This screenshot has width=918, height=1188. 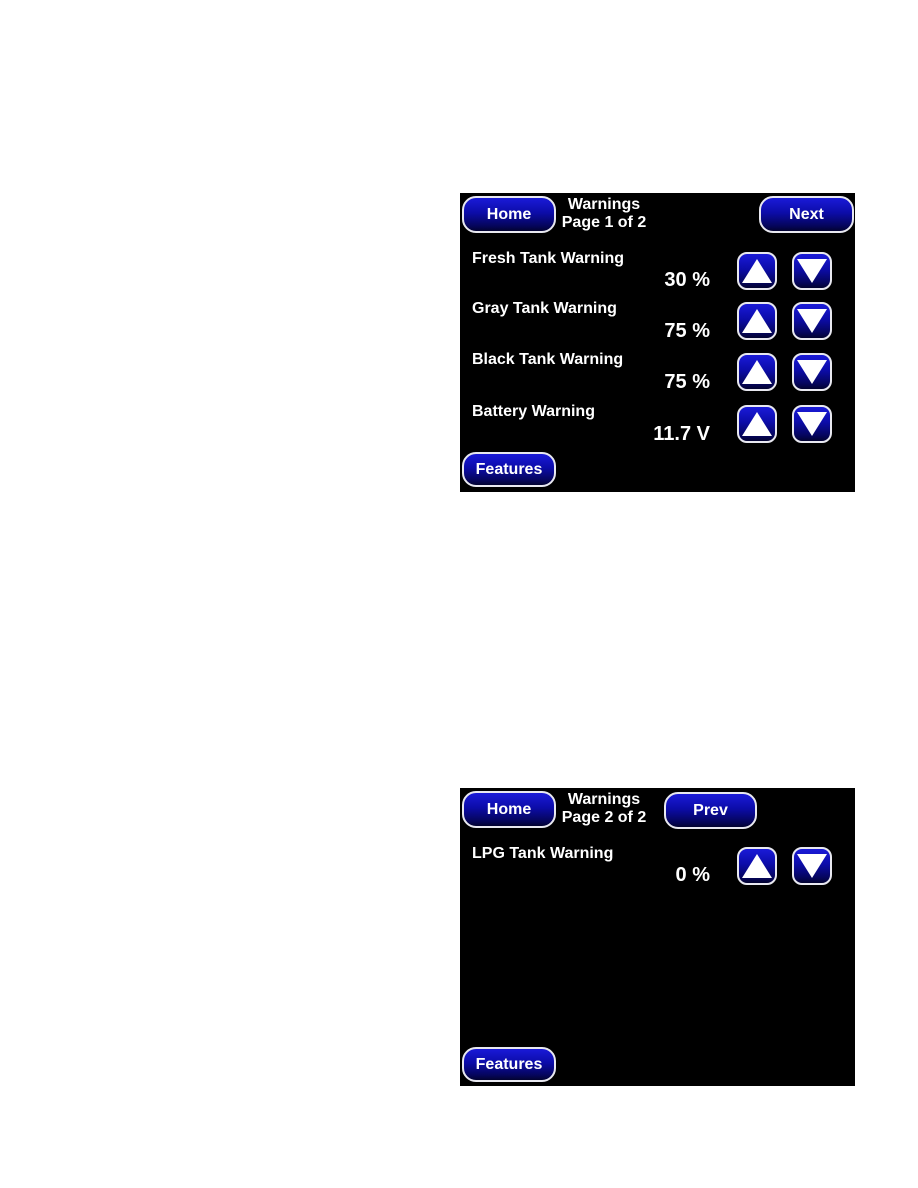 What do you see at coordinates (687, 382) in the screenshot?
I see `black-tank-warning-value: 75 %` at bounding box center [687, 382].